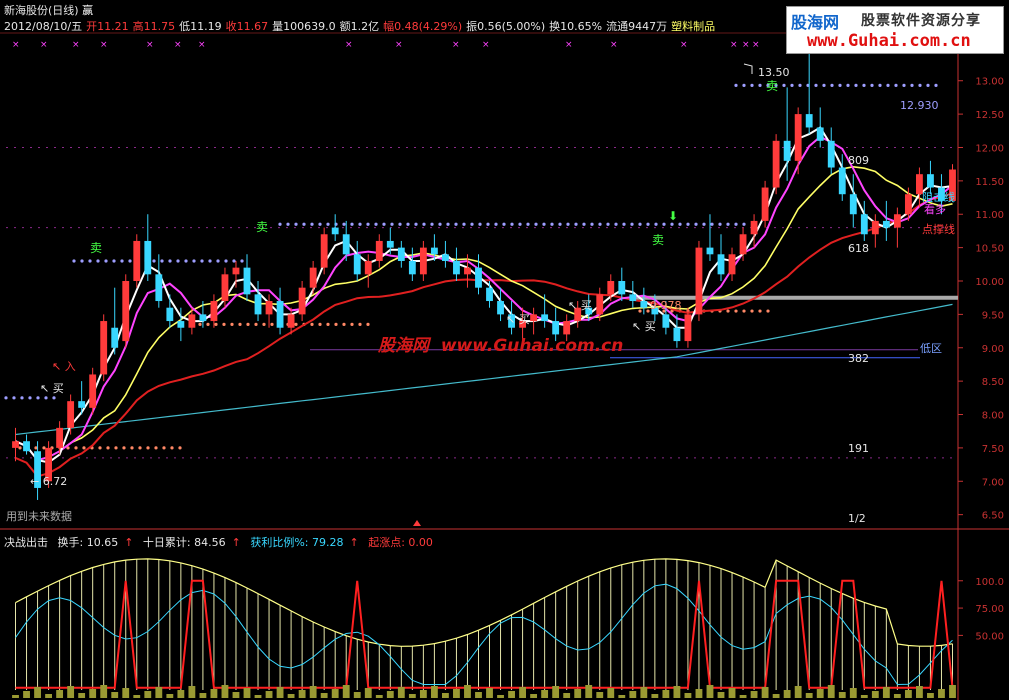  Describe the element at coordinates (417, 523) in the screenshot. I see `up-triangle-icon` at that location.